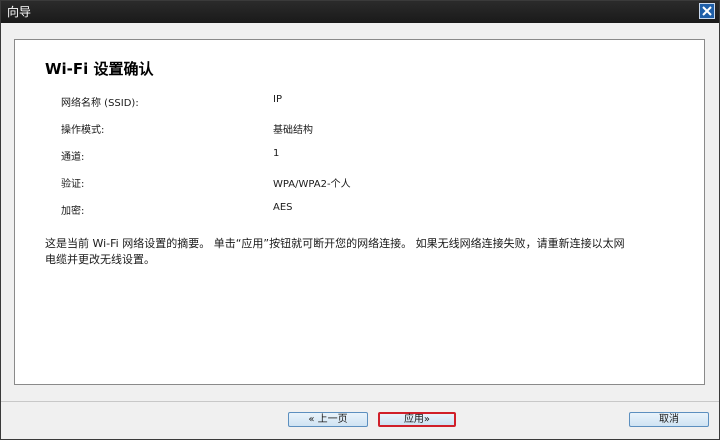 Image resolution: width=720 pixels, height=440 pixels. I want to click on field-row-encryption: 加密: AES, so click(361, 210).